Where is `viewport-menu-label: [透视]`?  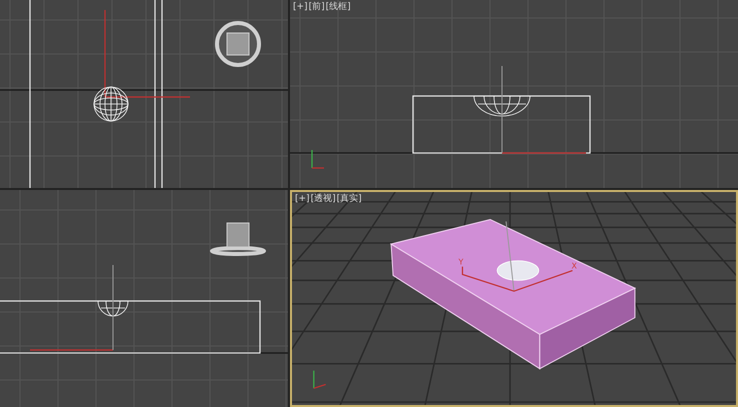
viewport-menu-label: [透视] is located at coordinates (323, 199).